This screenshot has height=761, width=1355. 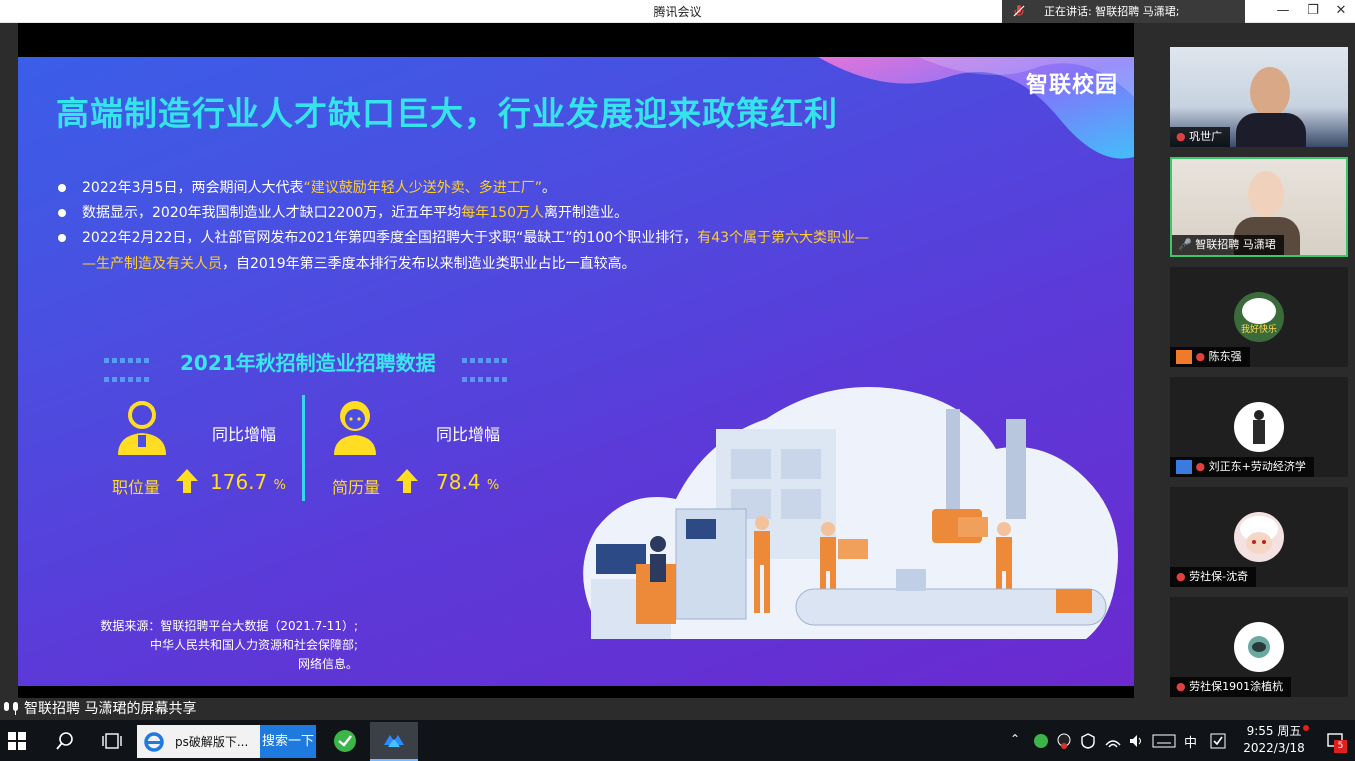 I want to click on brand-logo: 智联校园, so click(x=1072, y=85).